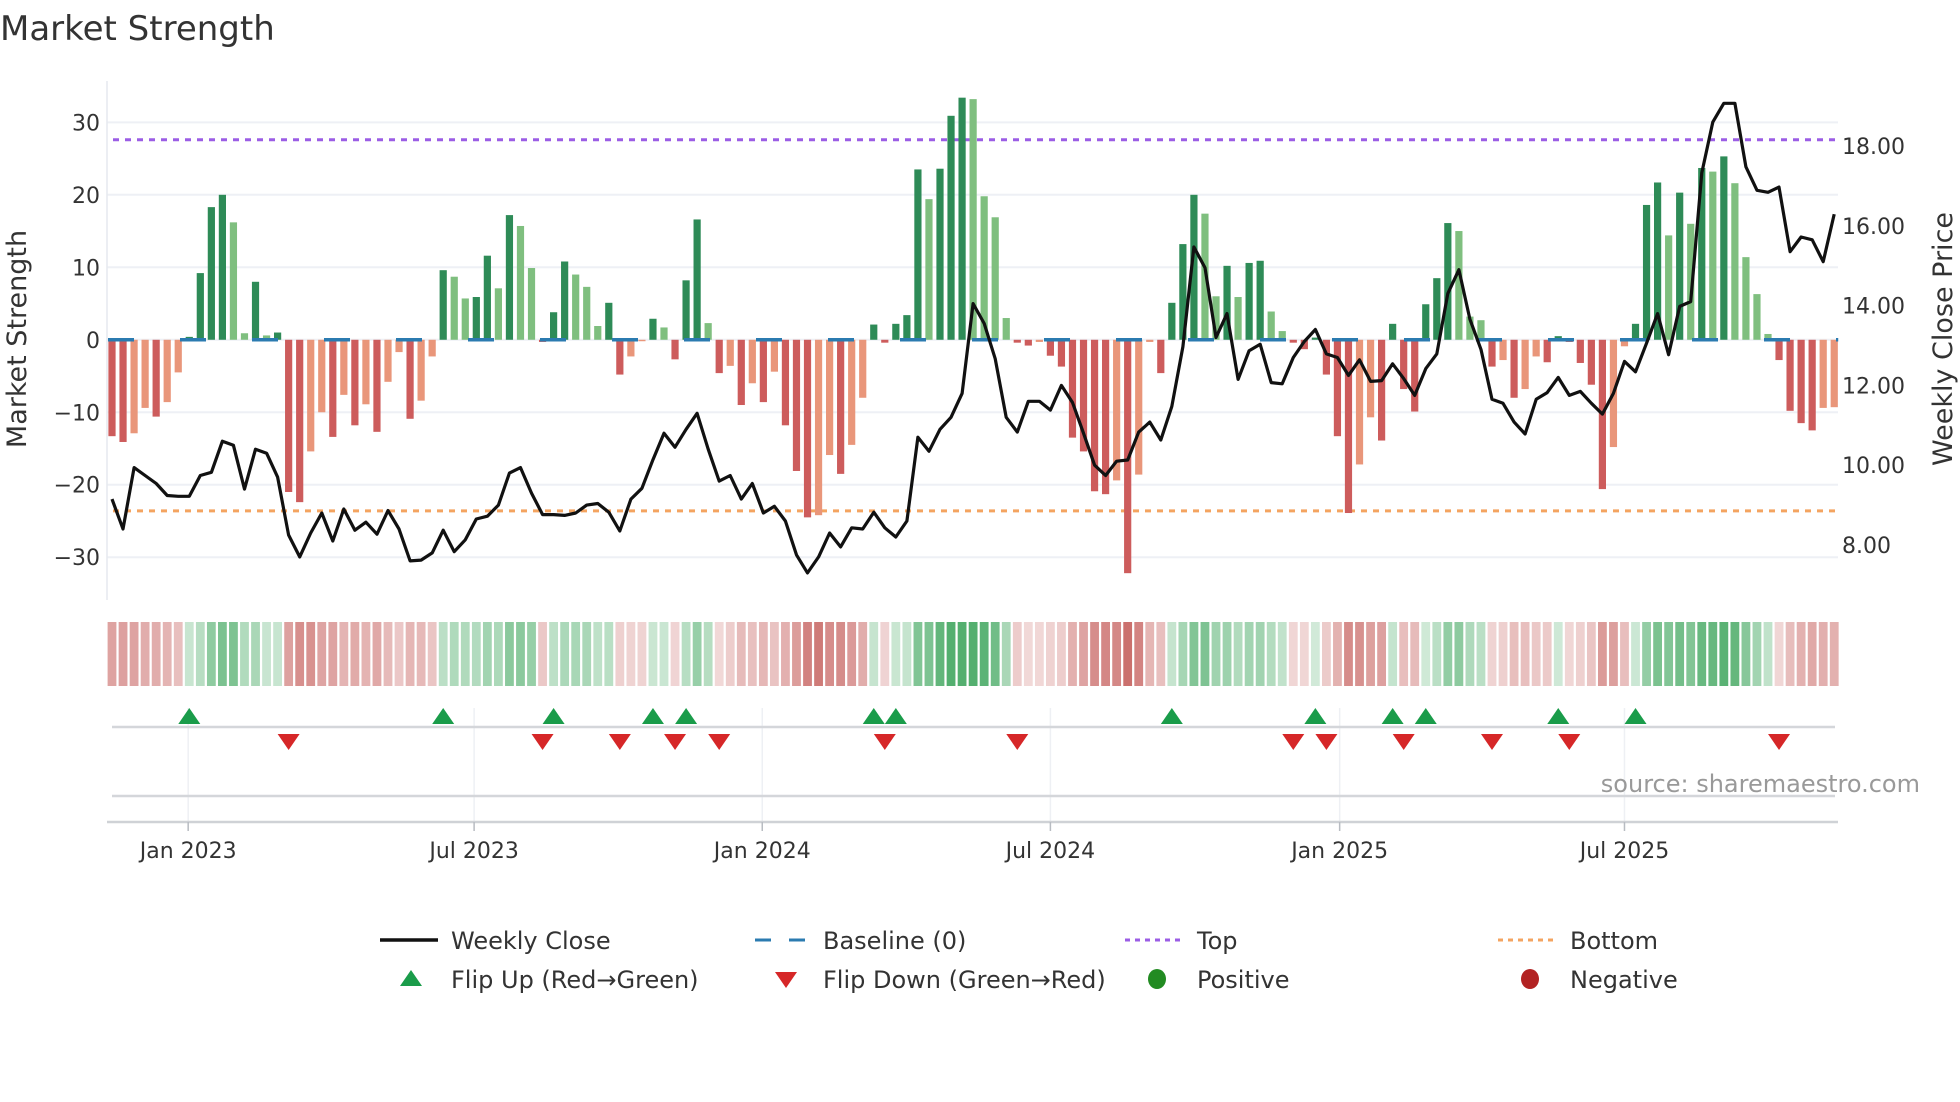  I want to click on y-right-tick-label: 16.00, so click(1873, 227).